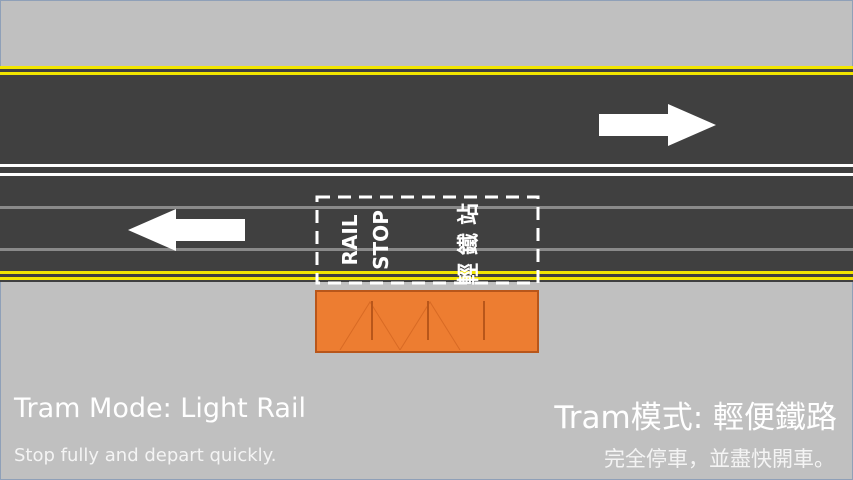 Image resolution: width=853 pixels, height=480 pixels. What do you see at coordinates (145, 455) in the screenshot?
I see `mode-subtitle-en: Stop fully and depart quickly.` at bounding box center [145, 455].